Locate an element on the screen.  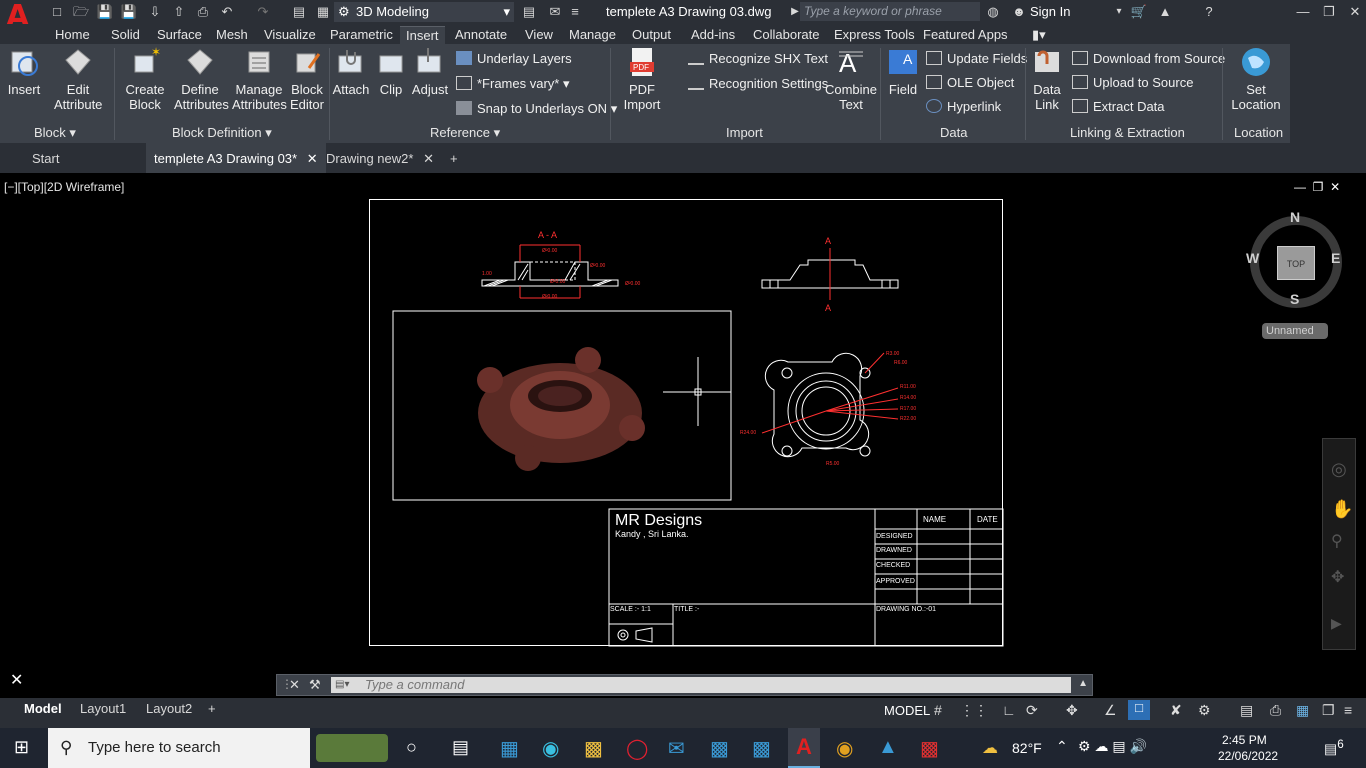
task-view-icon: ▤ is located at coordinates (460, 747).